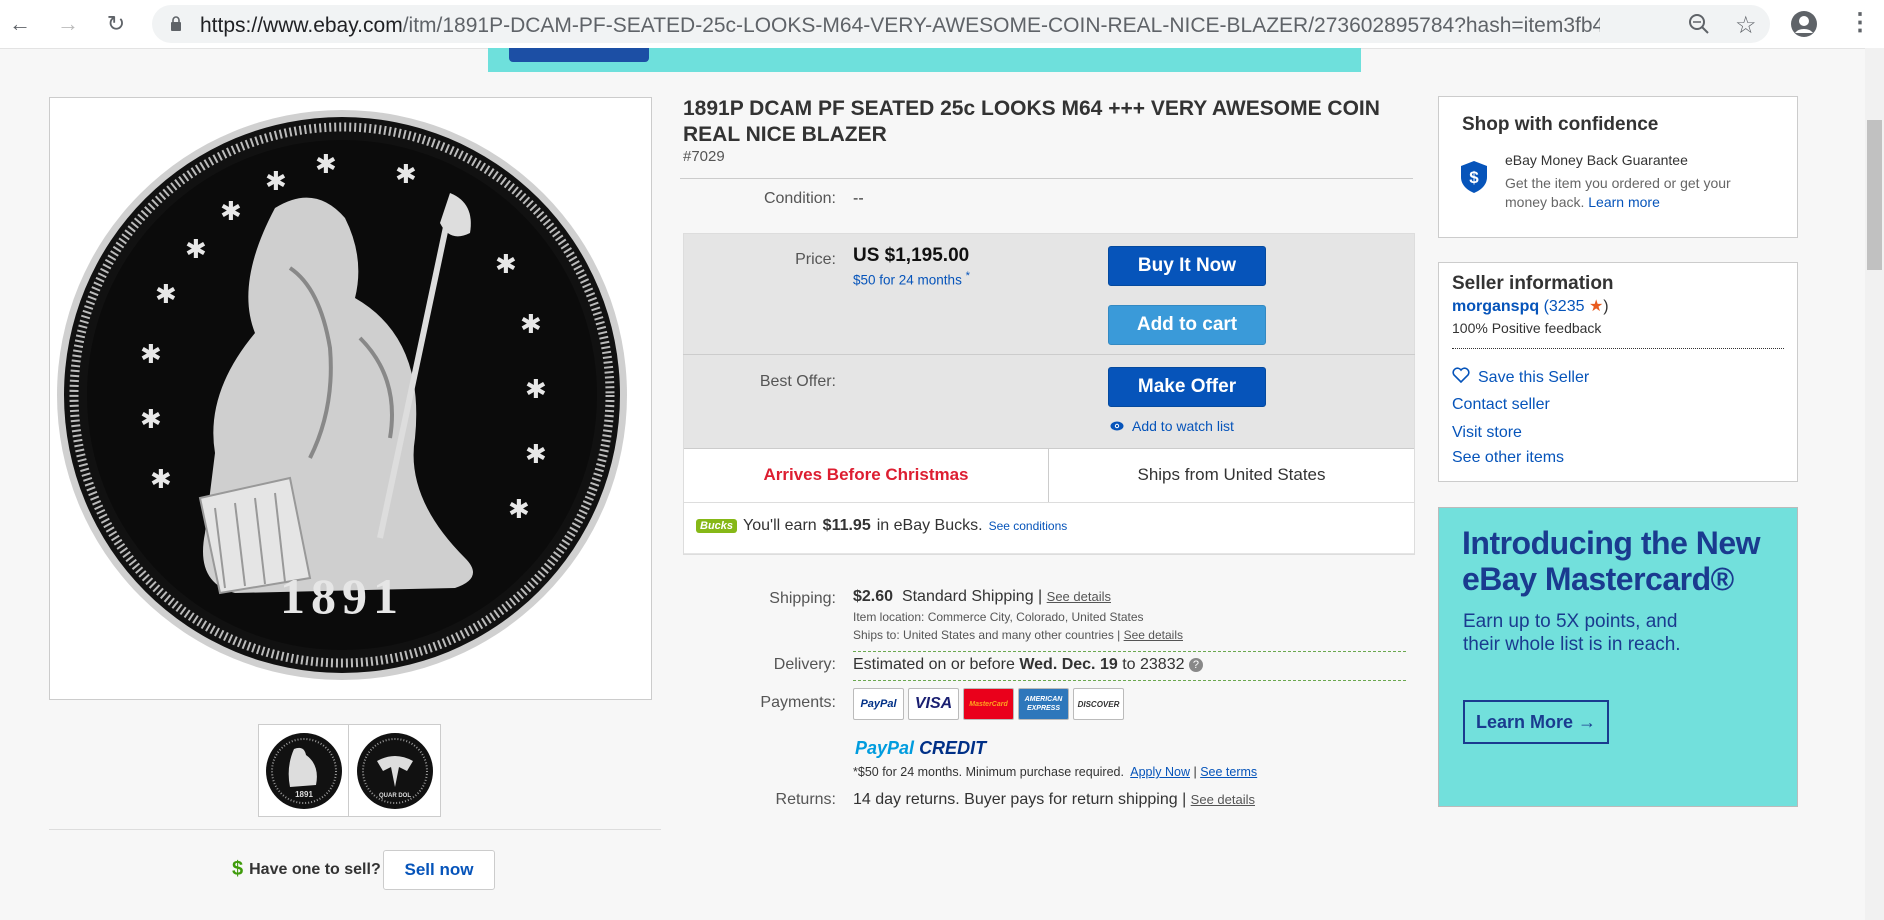  Describe the element at coordinates (1624, 202) in the screenshot. I see `learn-more-link: Learn more` at that location.